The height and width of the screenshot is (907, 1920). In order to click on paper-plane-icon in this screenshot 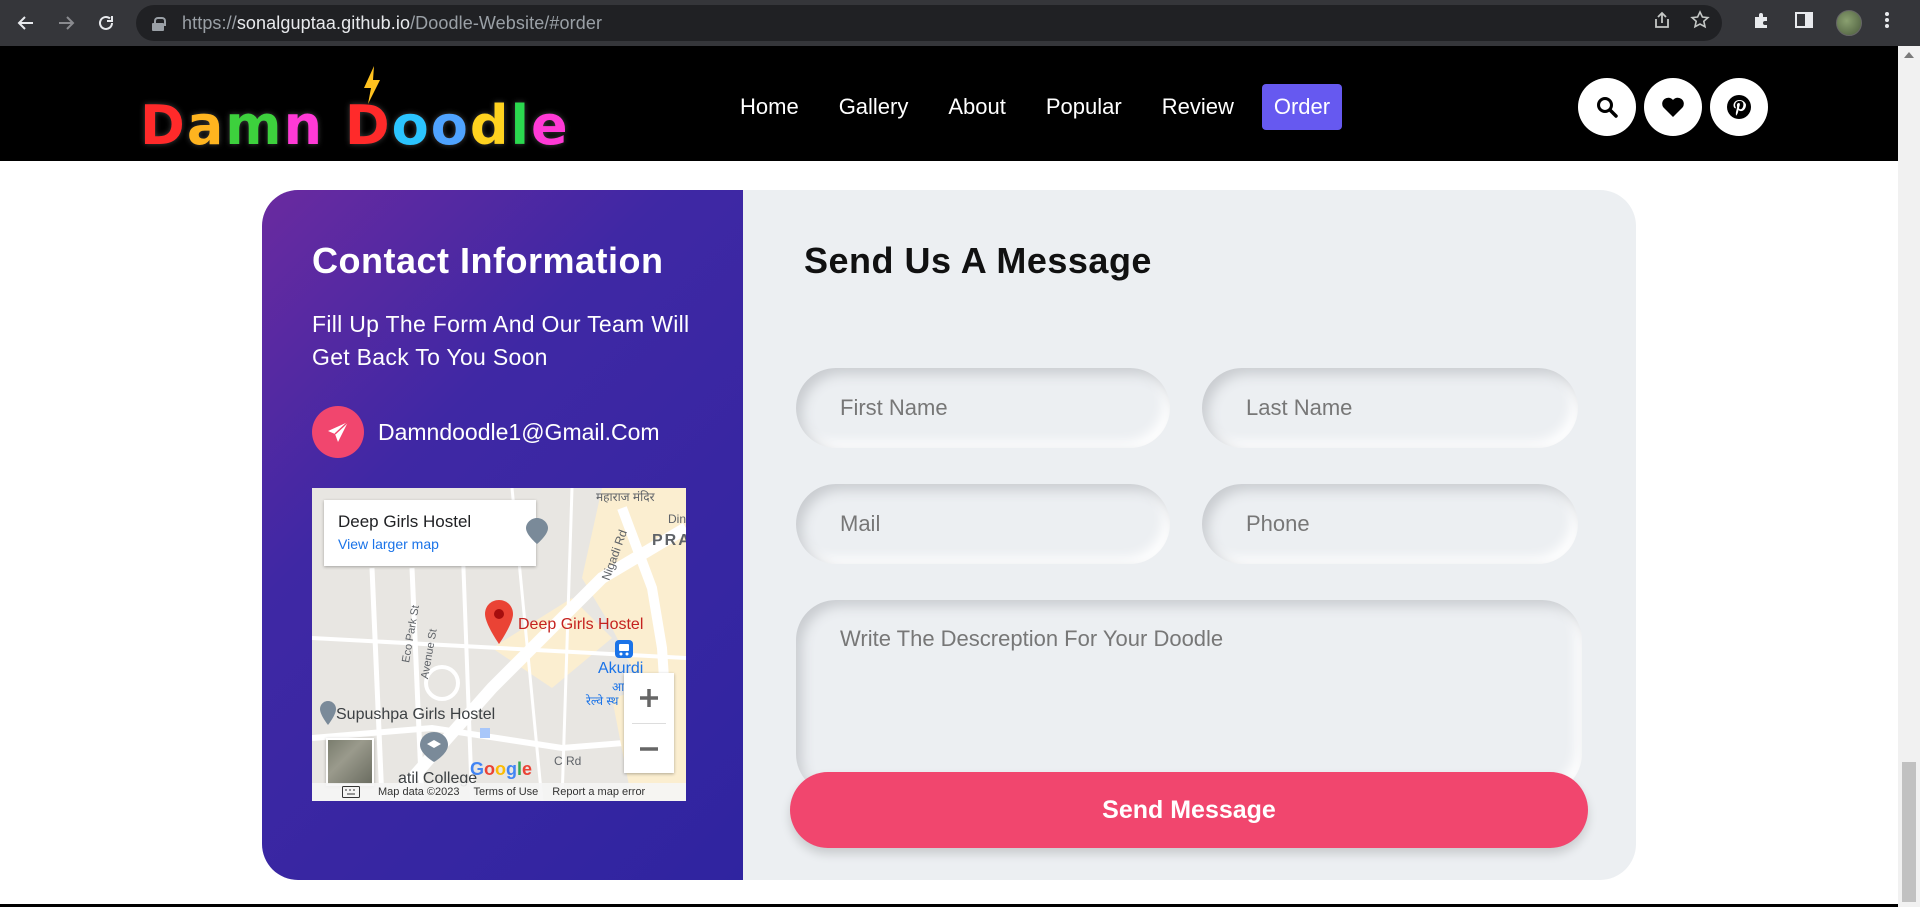, I will do `click(338, 432)`.